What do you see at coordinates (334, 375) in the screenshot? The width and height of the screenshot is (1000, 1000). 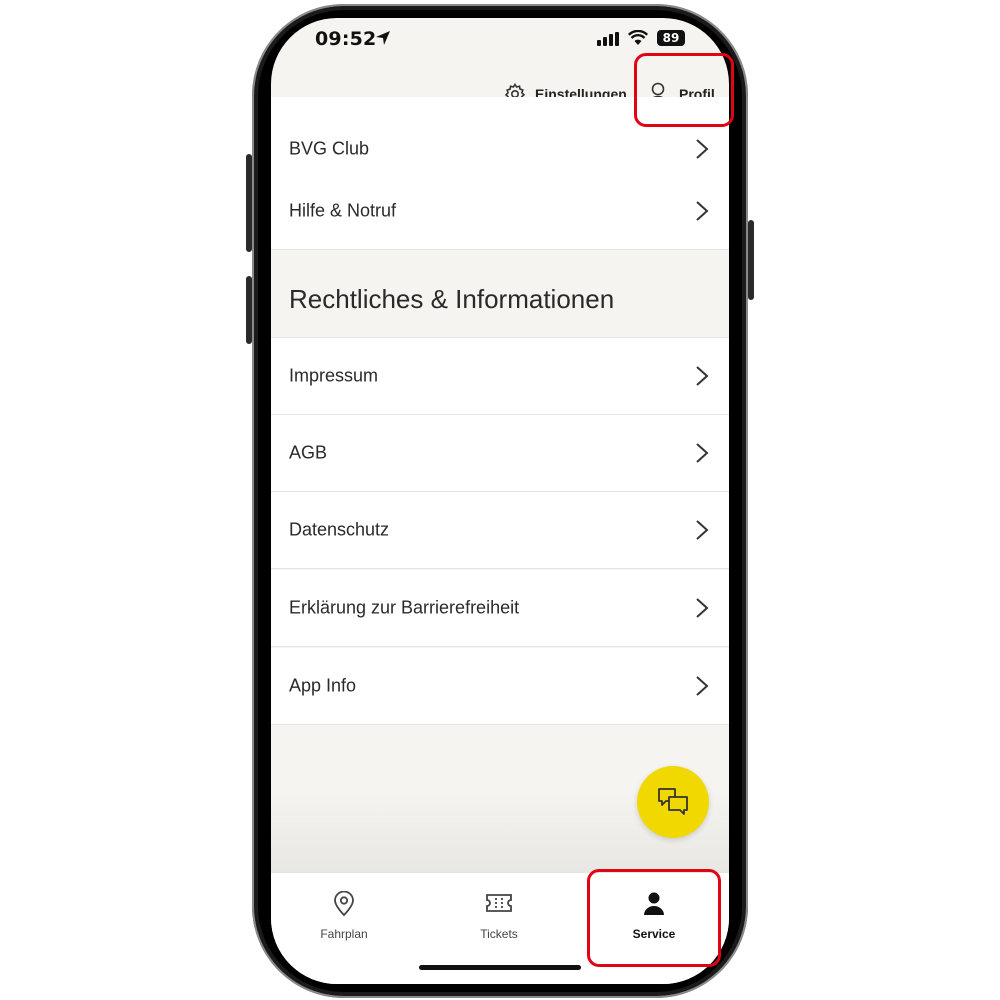 I see `menu-item-label: Impressum` at bounding box center [334, 375].